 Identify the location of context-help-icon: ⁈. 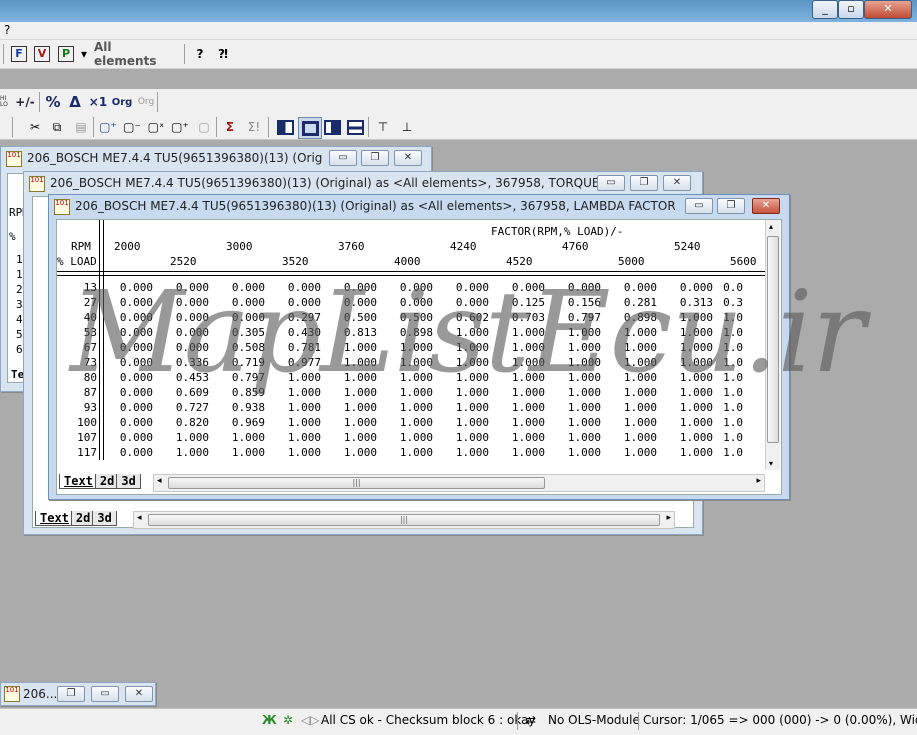
(223, 54).